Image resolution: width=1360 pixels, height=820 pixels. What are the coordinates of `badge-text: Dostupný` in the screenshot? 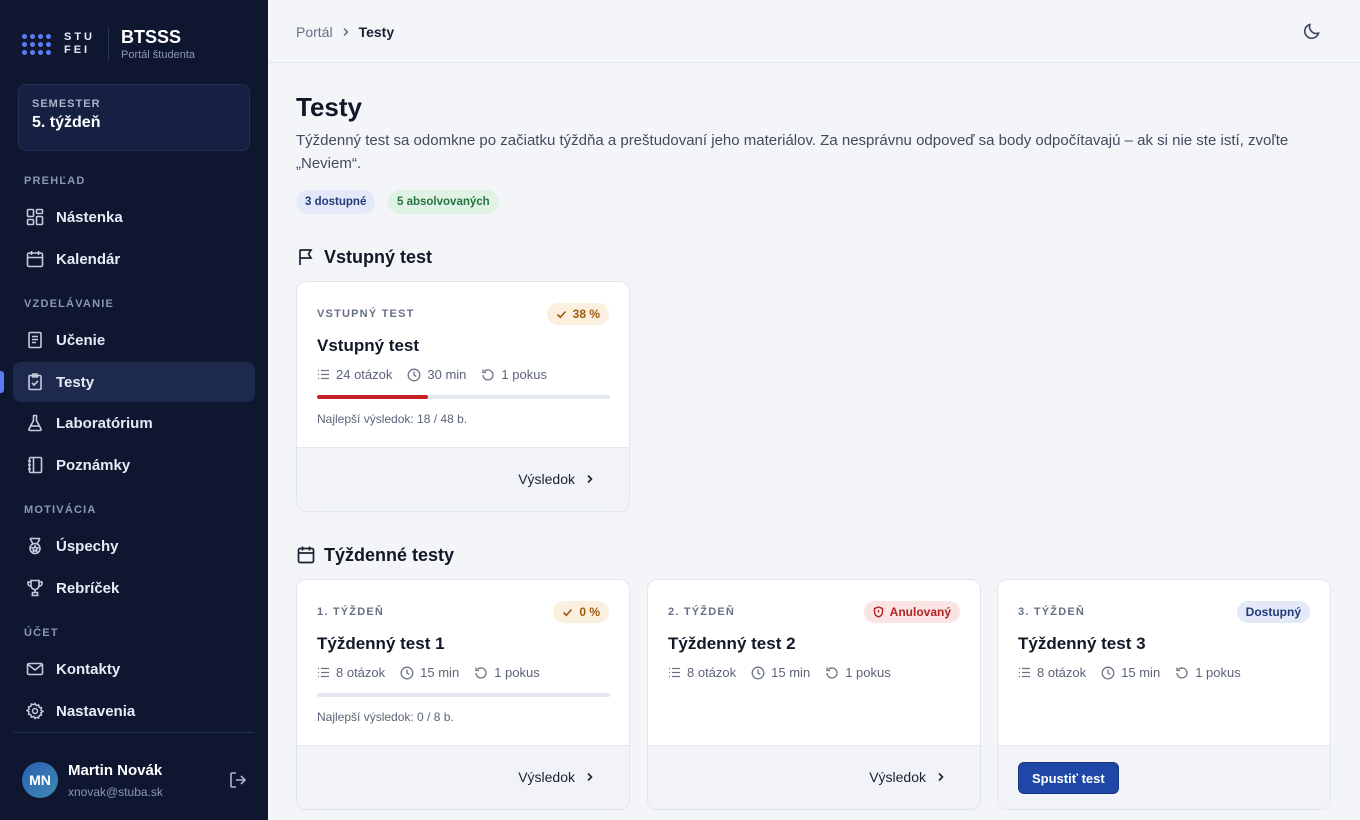 It's located at (1273, 612).